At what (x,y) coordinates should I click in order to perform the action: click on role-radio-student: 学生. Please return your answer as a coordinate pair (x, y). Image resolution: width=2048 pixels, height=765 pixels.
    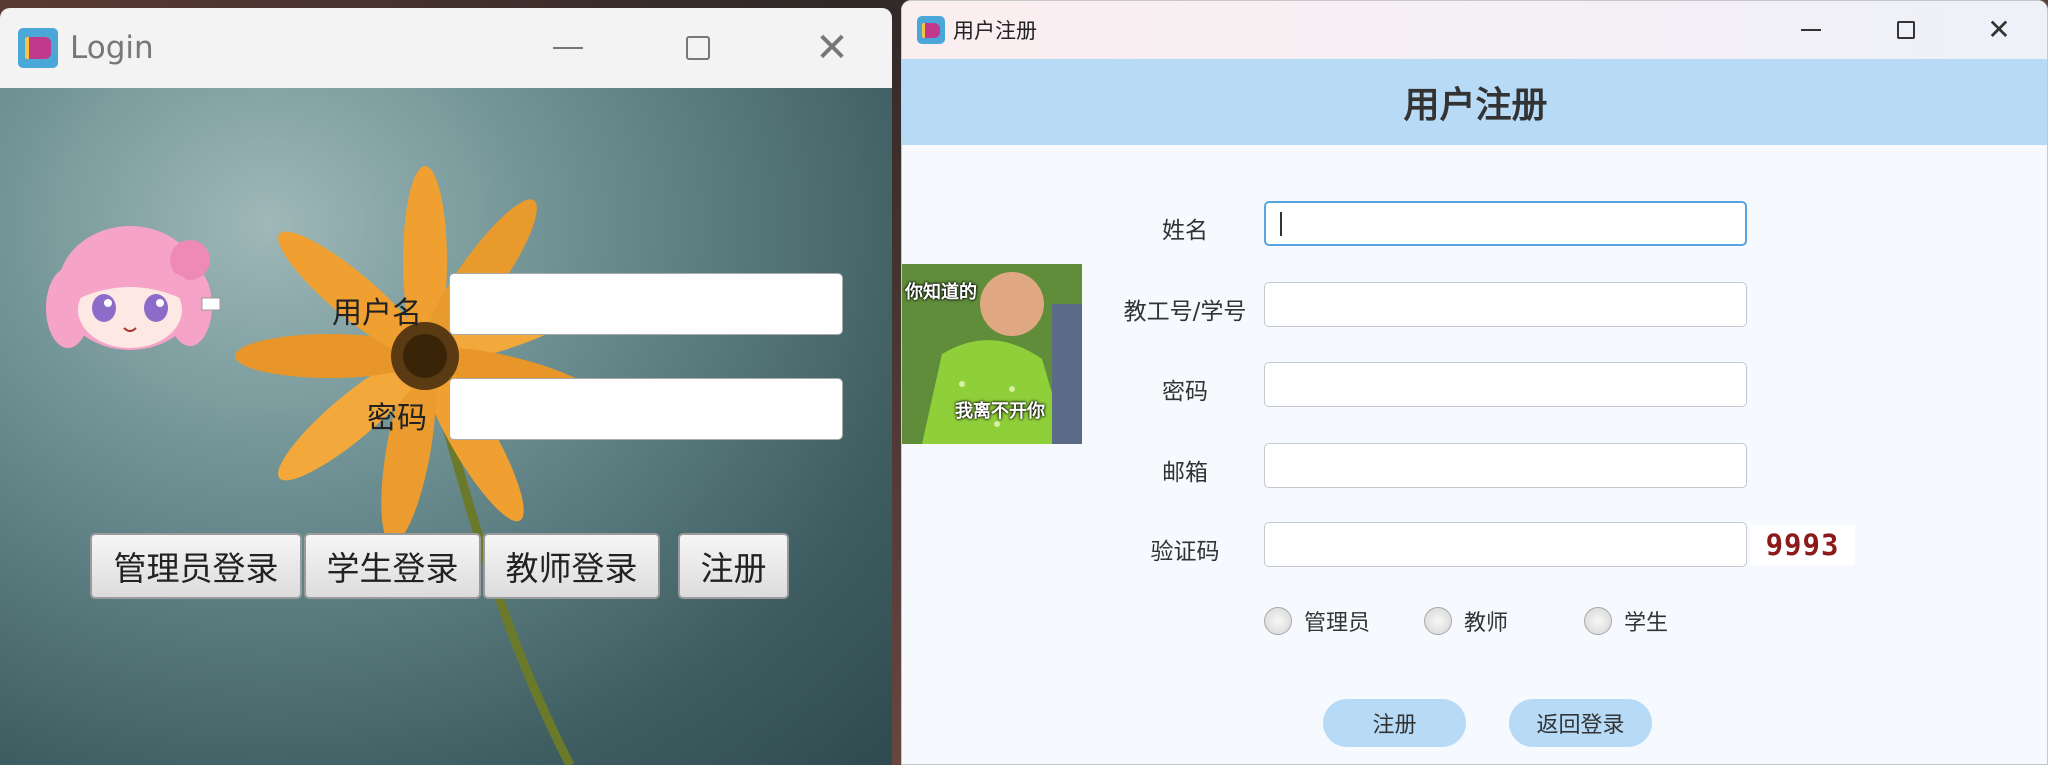
    Looking at the image, I should click on (1626, 621).